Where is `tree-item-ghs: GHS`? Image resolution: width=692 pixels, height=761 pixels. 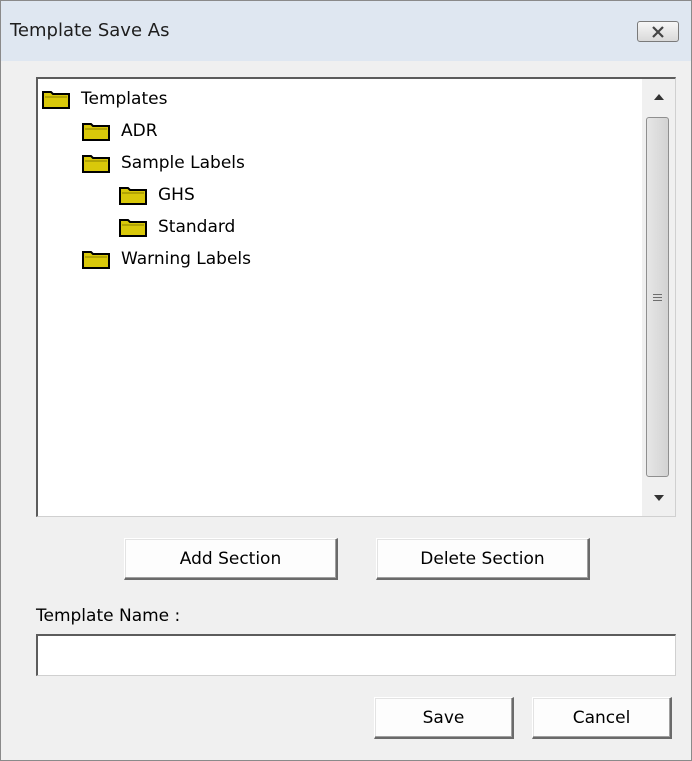 tree-item-ghs: GHS is located at coordinates (157, 195).